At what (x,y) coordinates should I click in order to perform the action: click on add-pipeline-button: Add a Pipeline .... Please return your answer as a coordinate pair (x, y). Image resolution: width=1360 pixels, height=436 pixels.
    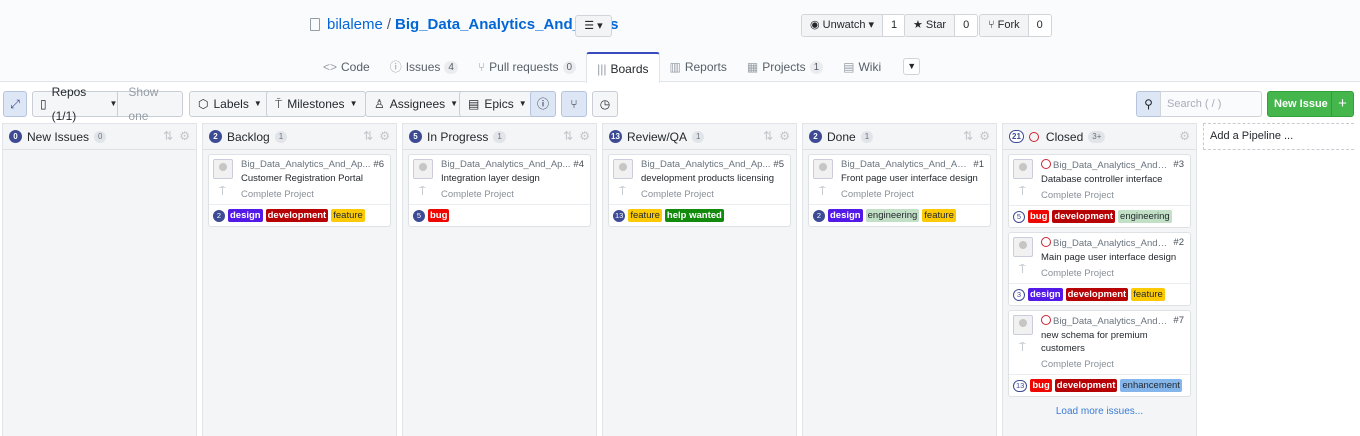
    Looking at the image, I should click on (1278, 136).